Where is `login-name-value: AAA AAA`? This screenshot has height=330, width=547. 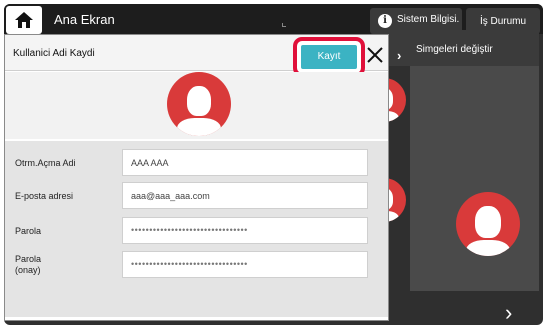
login-name-value: AAA AAA is located at coordinates (150, 163).